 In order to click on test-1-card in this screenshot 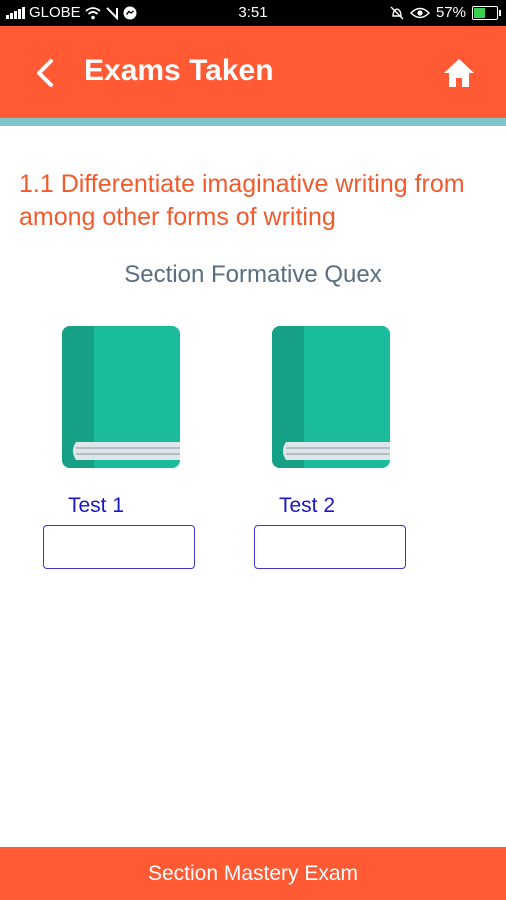, I will do `click(121, 397)`.